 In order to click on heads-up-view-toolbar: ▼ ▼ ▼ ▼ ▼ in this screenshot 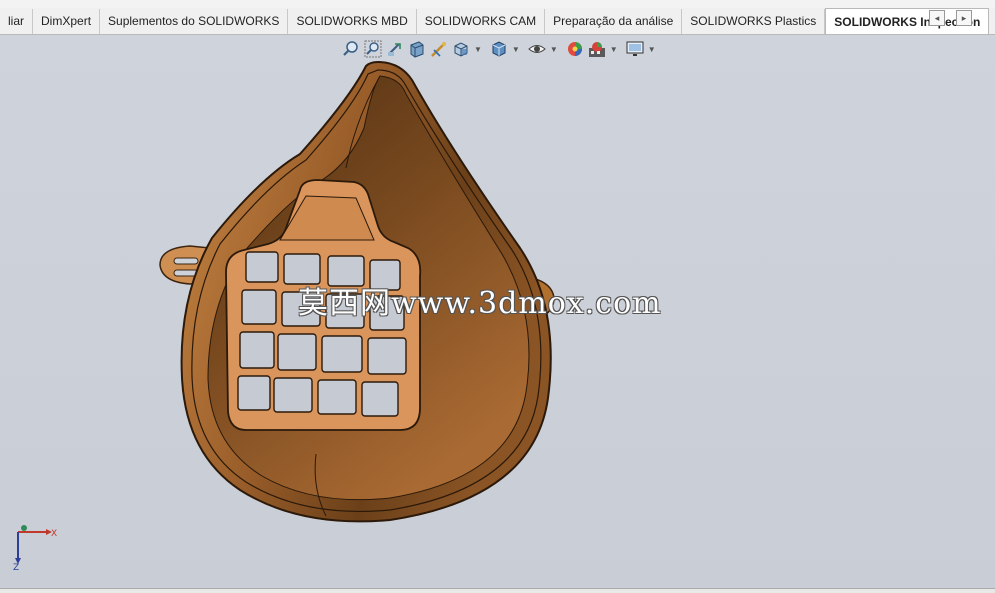, I will do `click(501, 49)`.